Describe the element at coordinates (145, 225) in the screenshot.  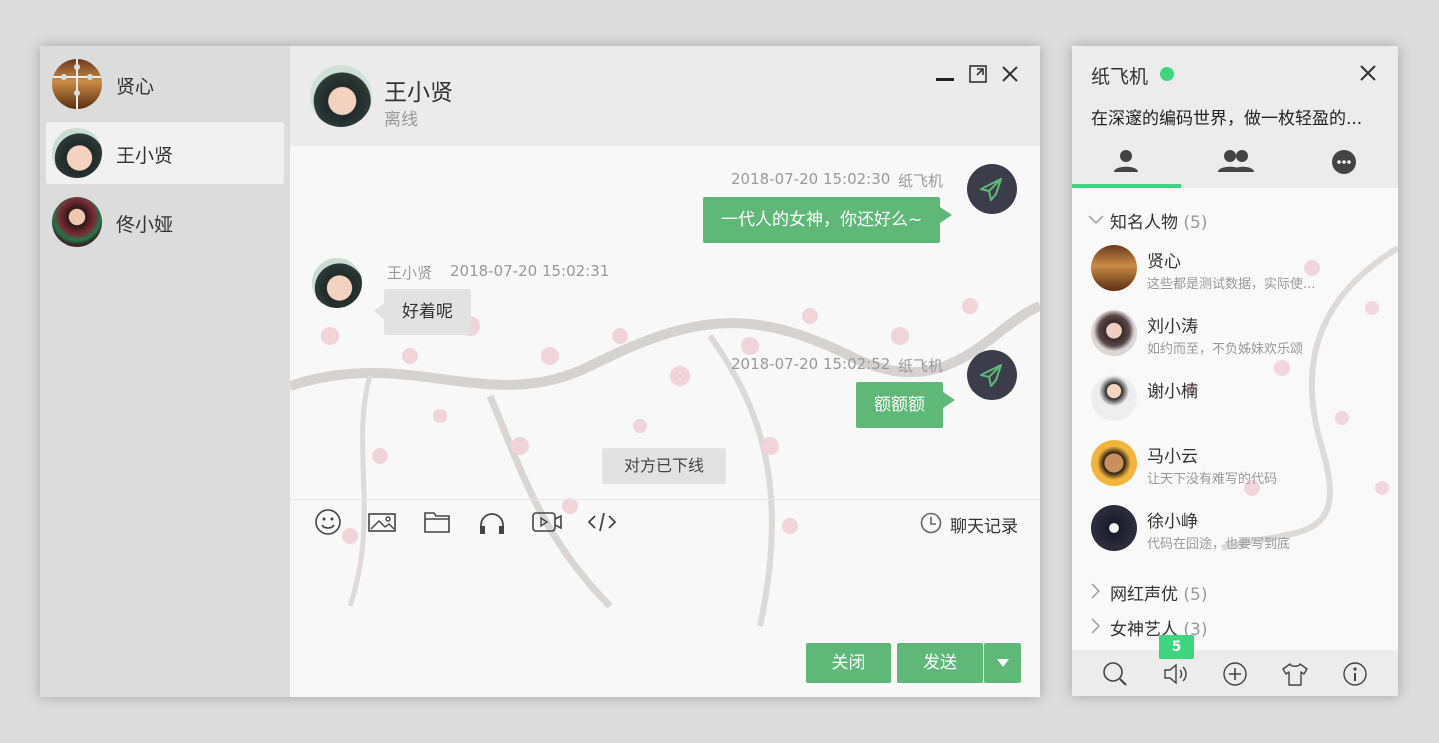
I see `conversation-name: 佟小娅` at that location.